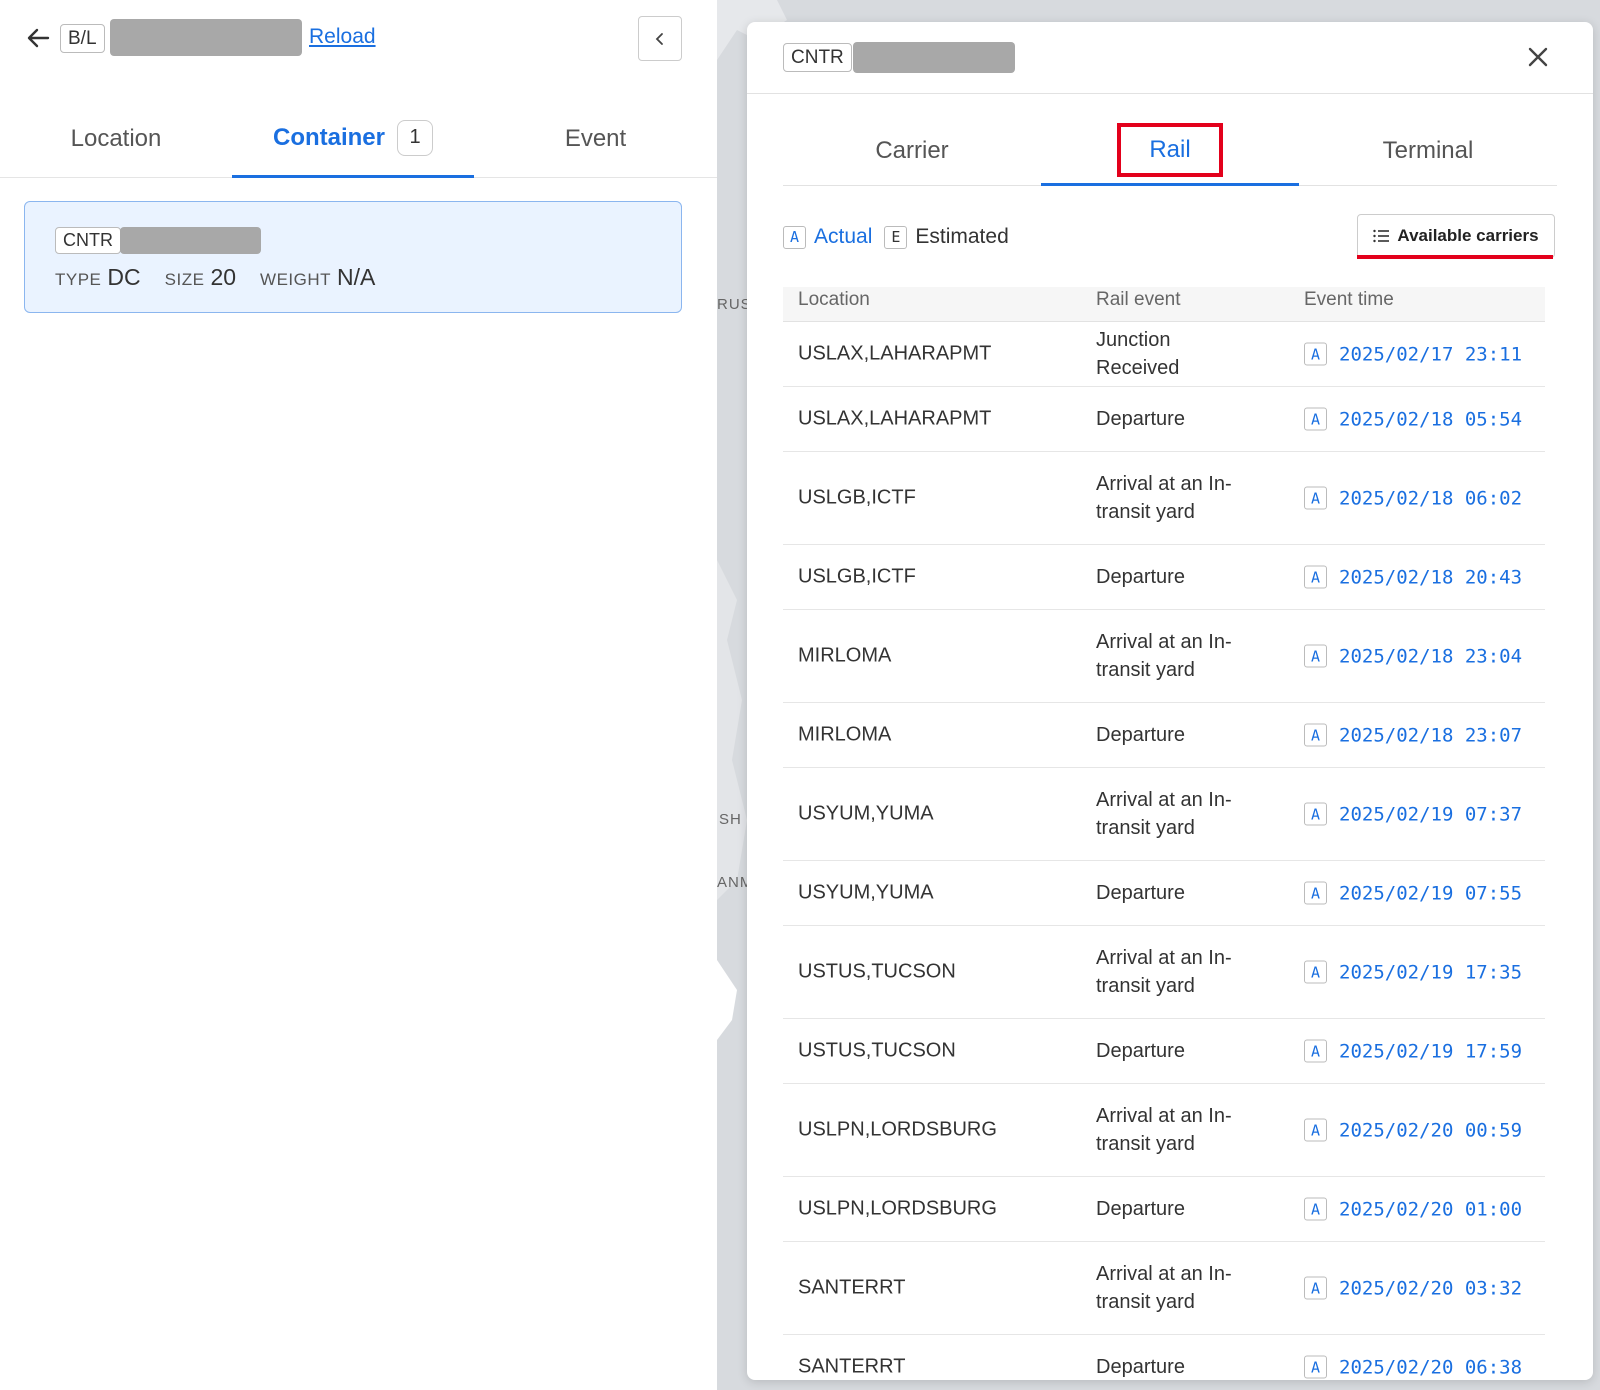  What do you see at coordinates (116, 139) in the screenshot?
I see `tab-location: Location` at bounding box center [116, 139].